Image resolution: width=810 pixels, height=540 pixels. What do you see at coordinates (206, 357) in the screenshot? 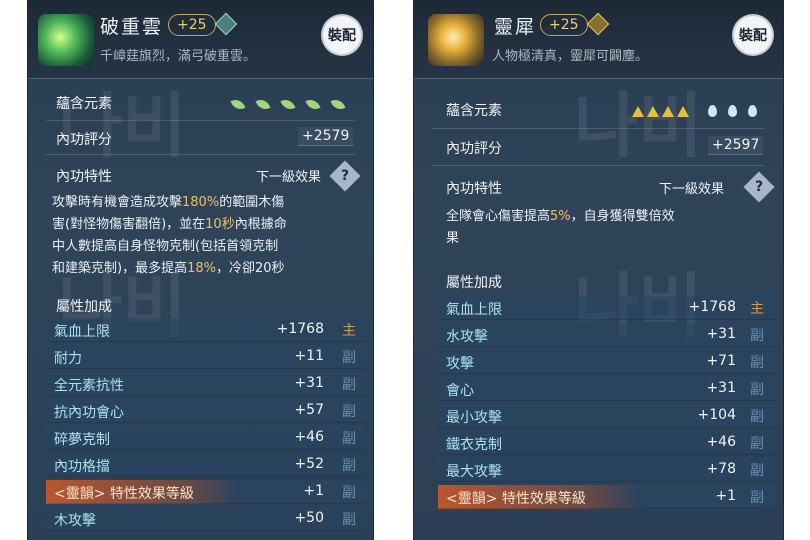
I see `attribute-row: 耐力 +11 副` at bounding box center [206, 357].